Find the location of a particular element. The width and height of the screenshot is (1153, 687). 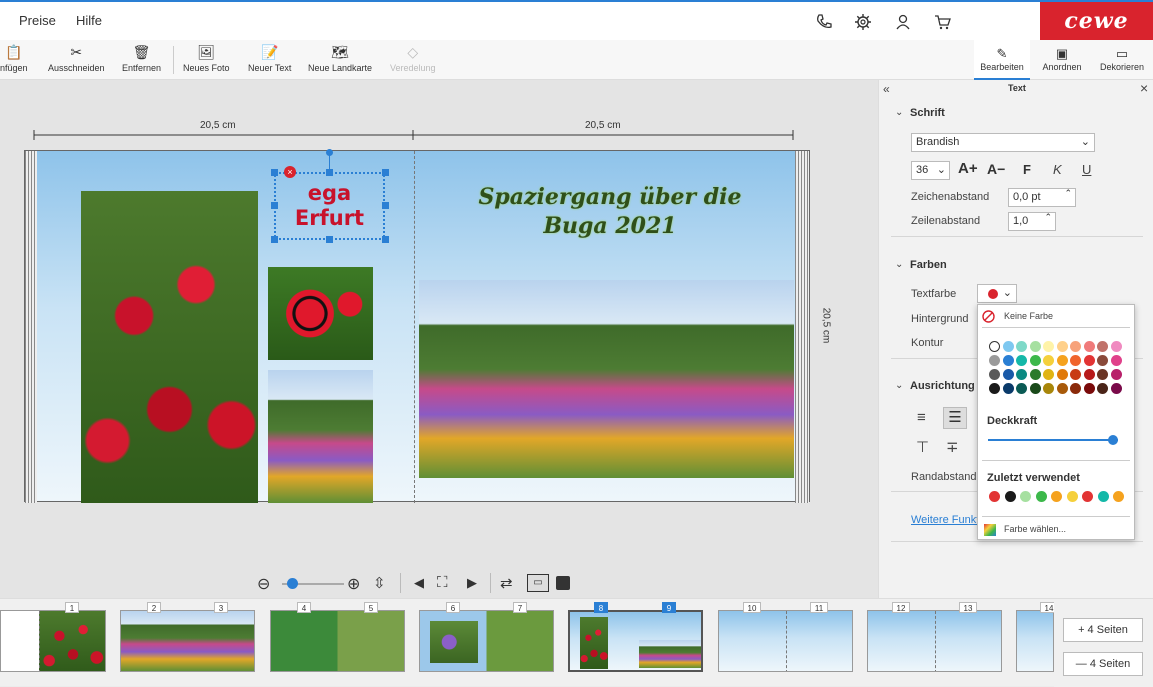

garden-photo-small is located at coordinates (320, 436).